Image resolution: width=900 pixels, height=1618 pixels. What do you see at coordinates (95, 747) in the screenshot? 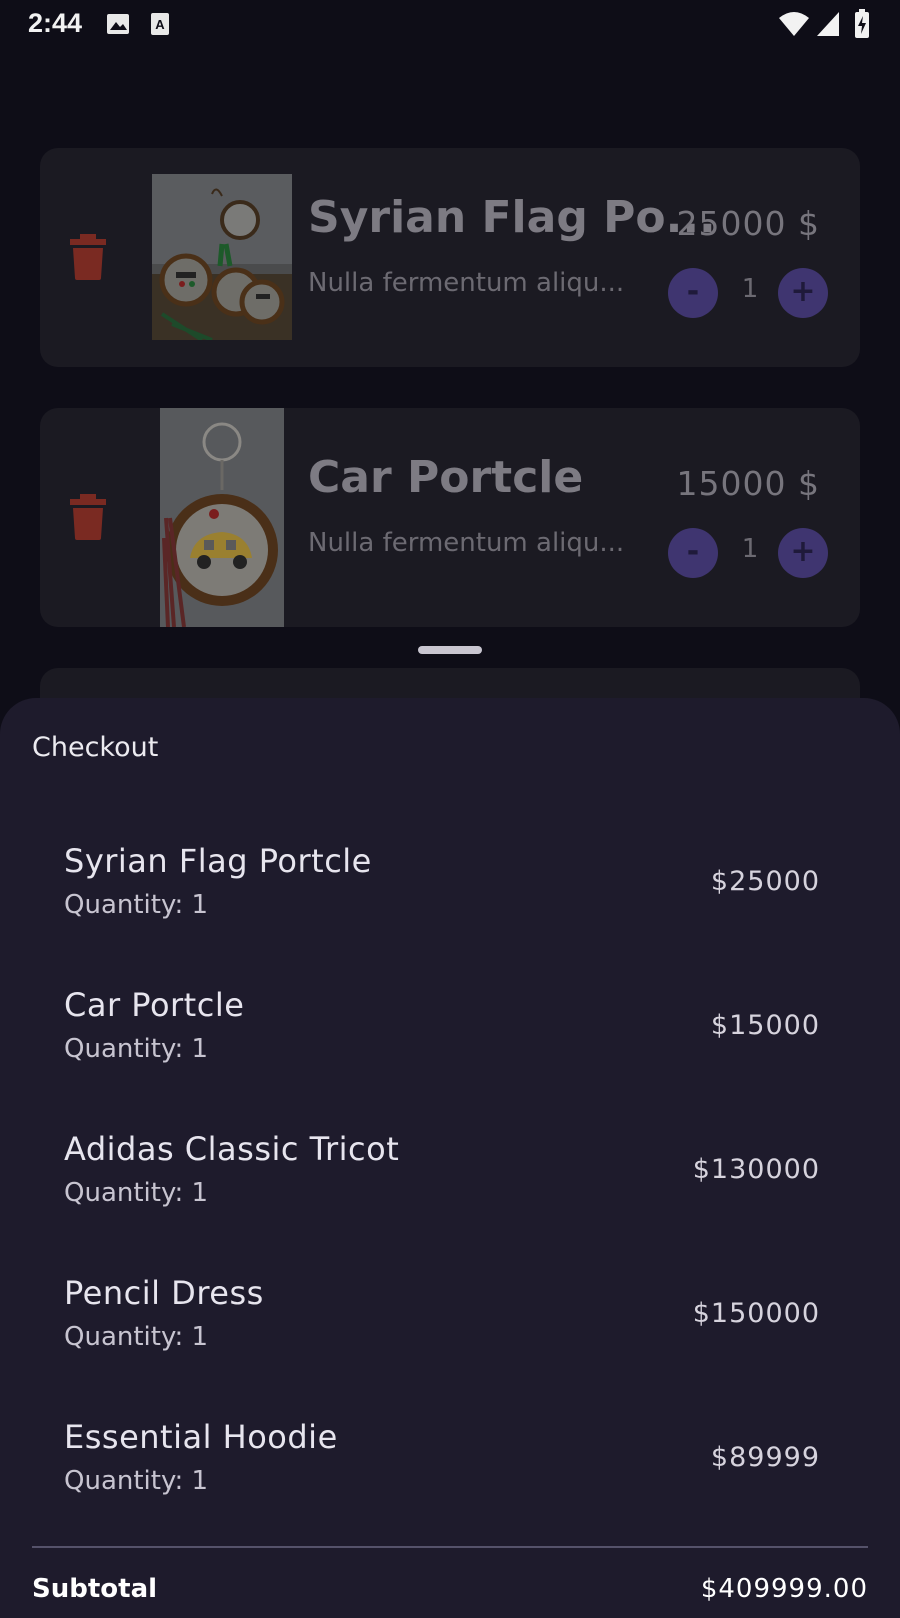
I see `sheet-title: Checkout` at bounding box center [95, 747].